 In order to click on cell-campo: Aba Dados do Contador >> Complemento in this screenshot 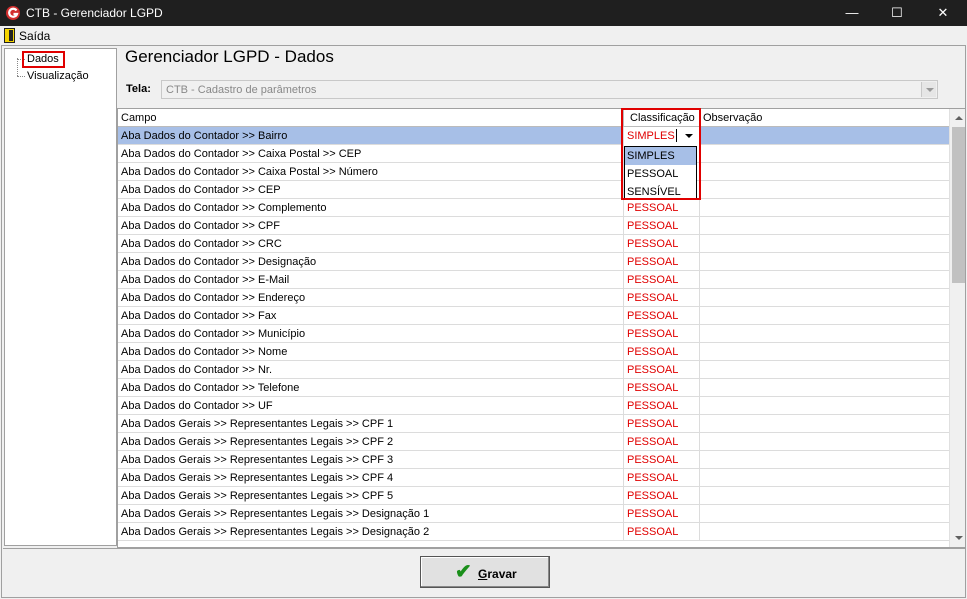, I will do `click(371, 208)`.